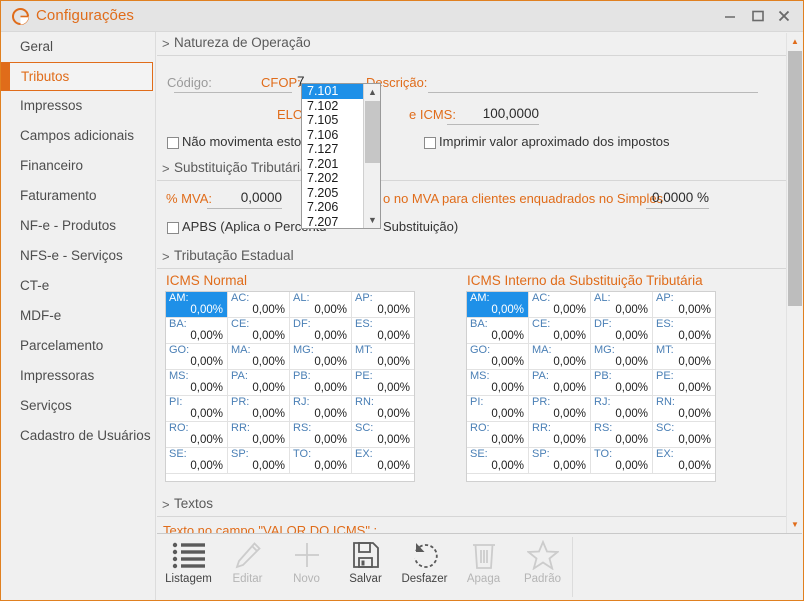 This screenshot has height=601, width=804. What do you see at coordinates (332, 207) in the screenshot?
I see `cfop-option: 7.206` at bounding box center [332, 207].